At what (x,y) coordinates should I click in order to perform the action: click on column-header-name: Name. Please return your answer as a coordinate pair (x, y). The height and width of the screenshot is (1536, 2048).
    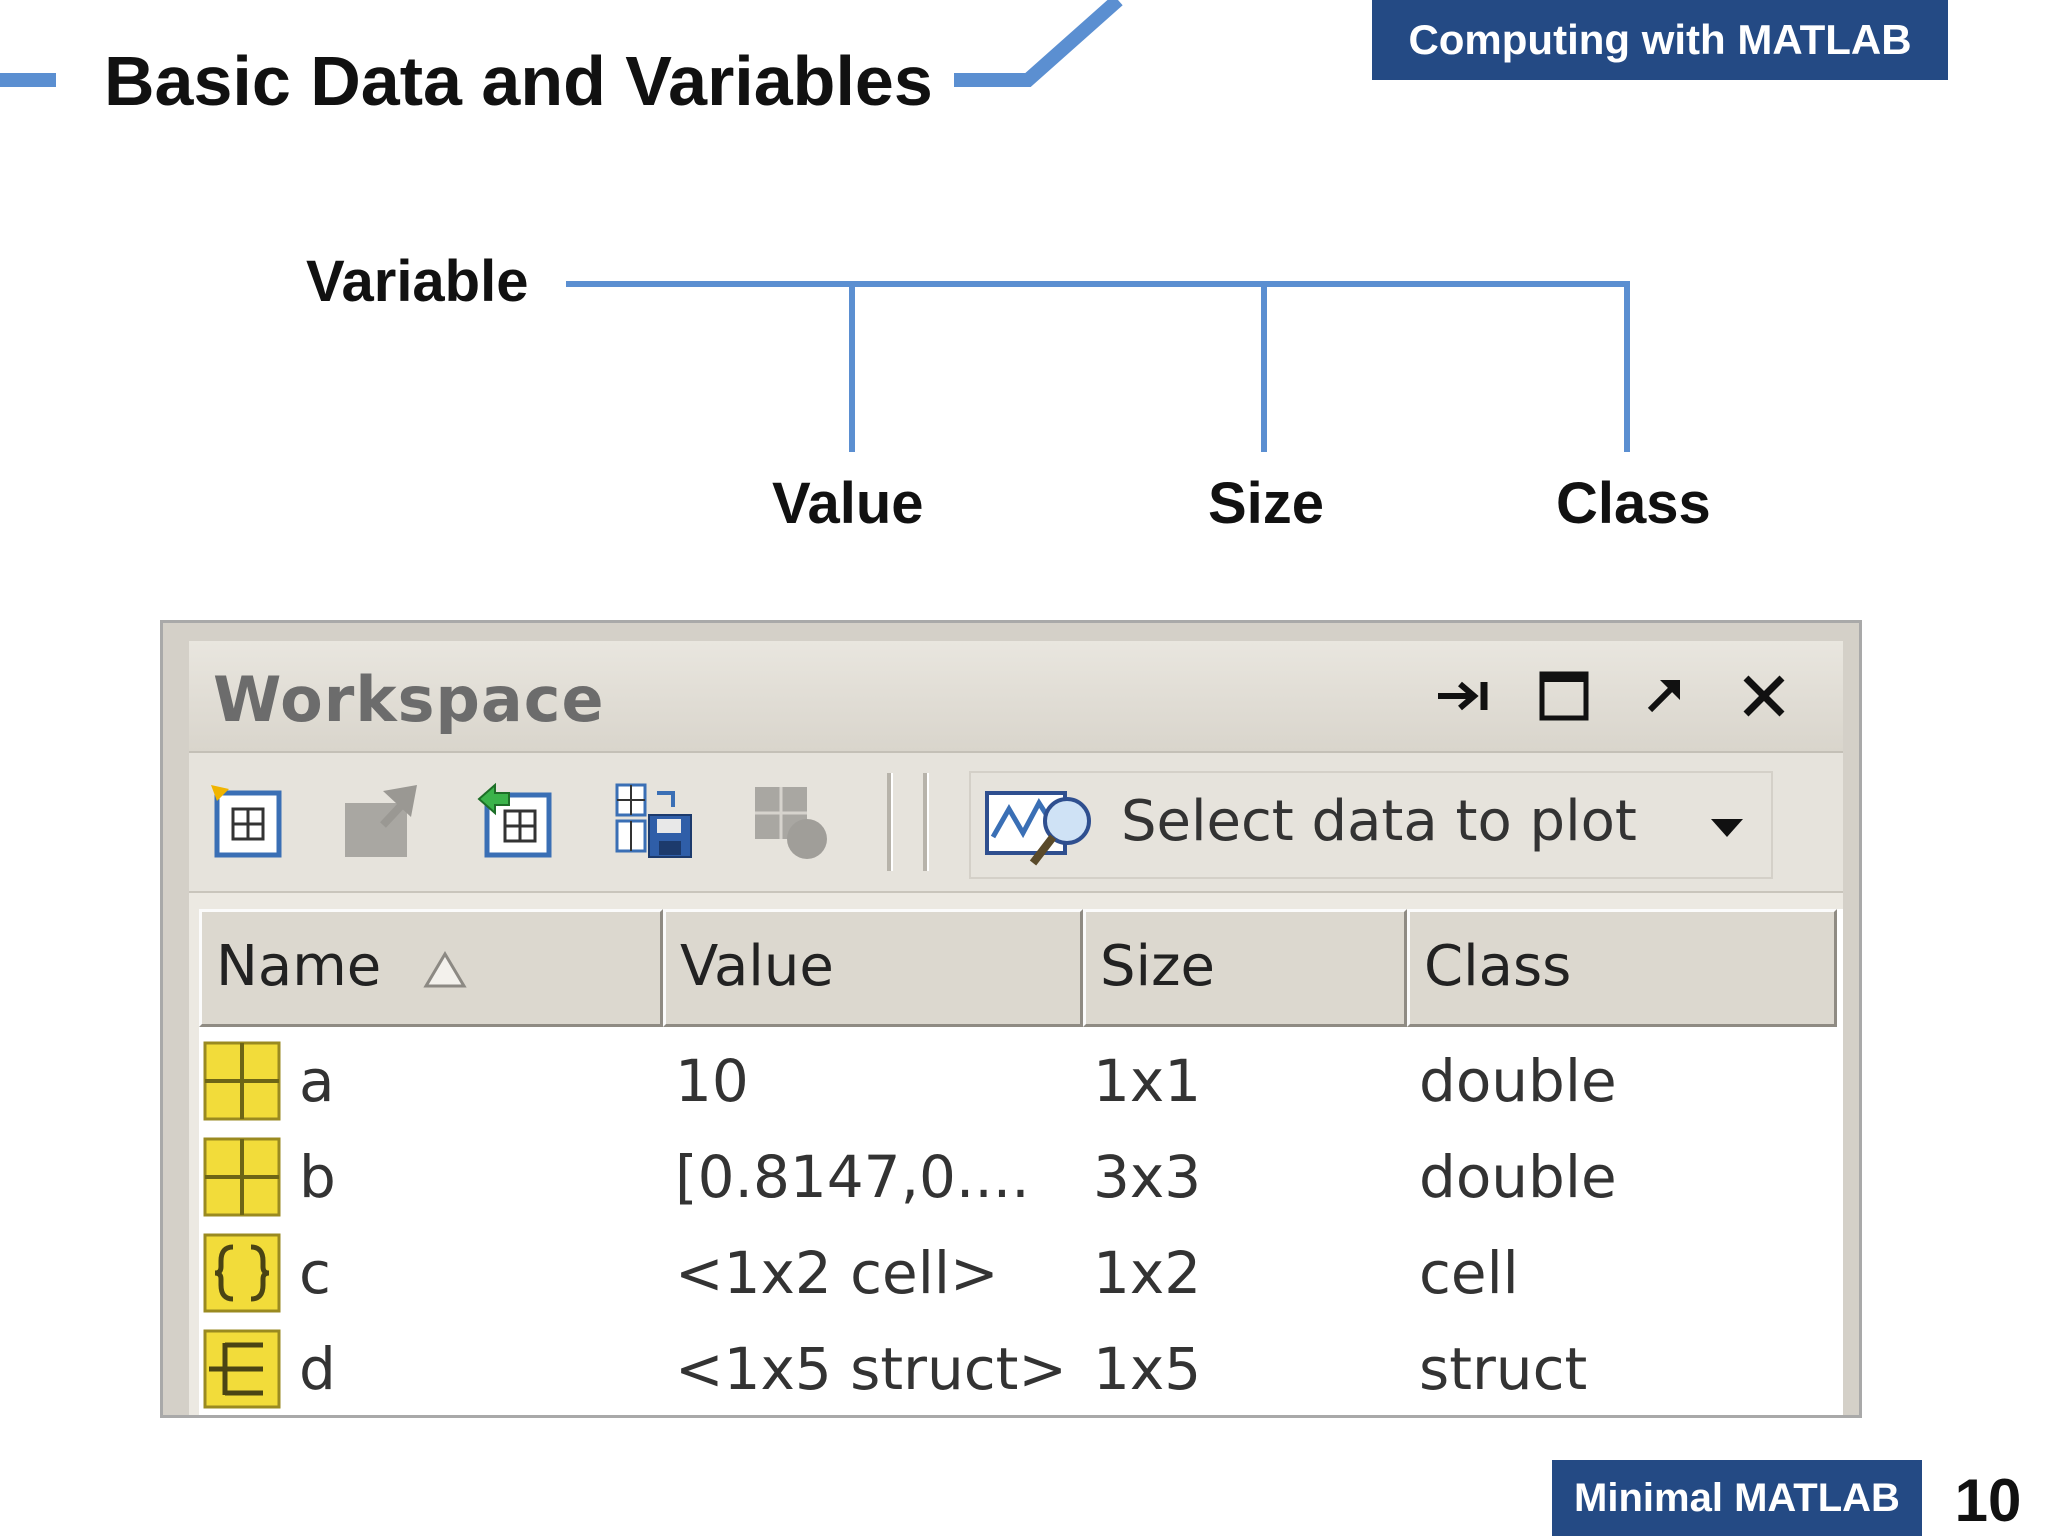
    Looking at the image, I should click on (431, 968).